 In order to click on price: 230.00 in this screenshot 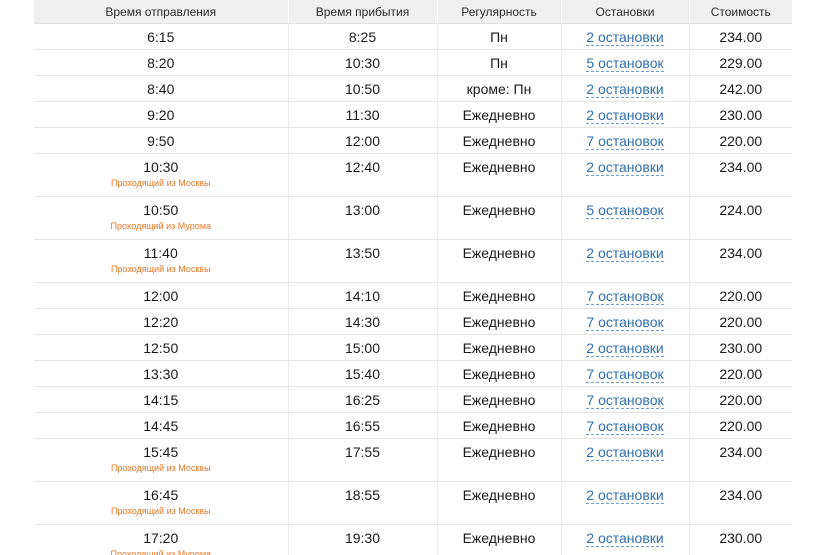, I will do `click(740, 539)`.